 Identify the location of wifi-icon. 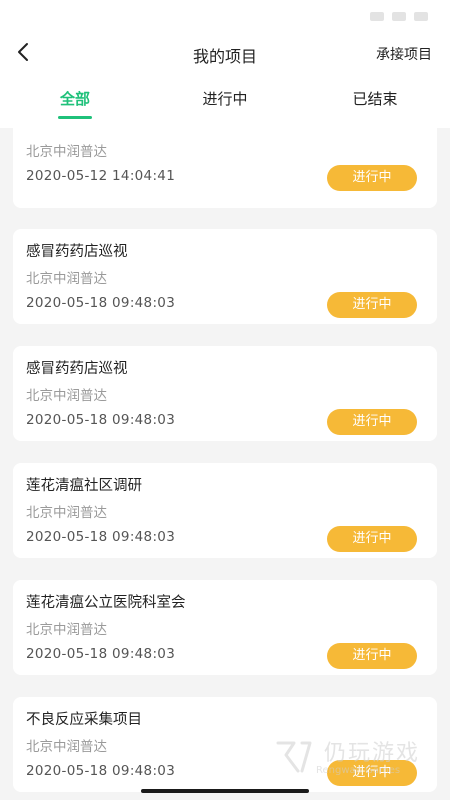
(399, 16).